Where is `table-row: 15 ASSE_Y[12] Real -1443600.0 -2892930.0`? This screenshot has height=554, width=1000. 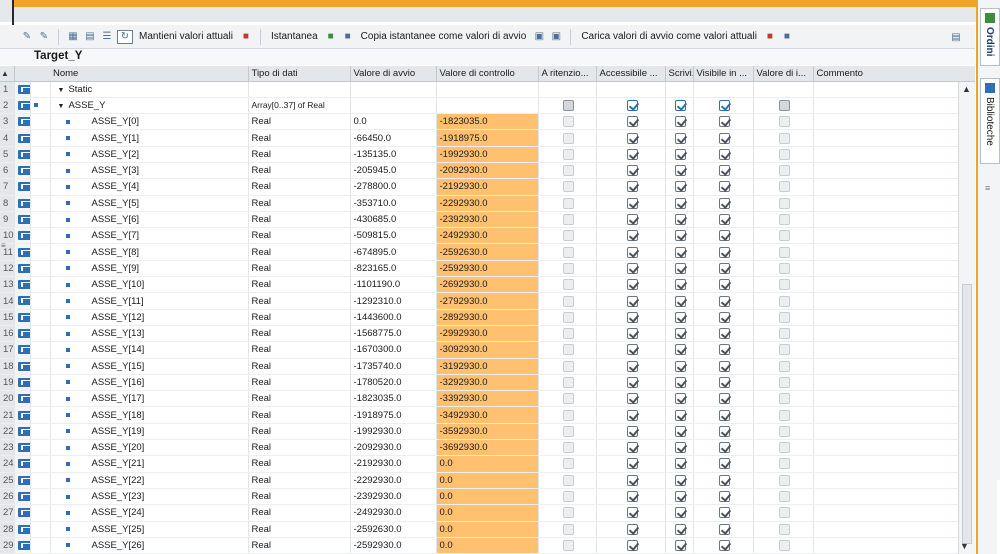
table-row: 15 ASSE_Y[12] Real -1443600.0 -2892930.0 is located at coordinates (487, 317).